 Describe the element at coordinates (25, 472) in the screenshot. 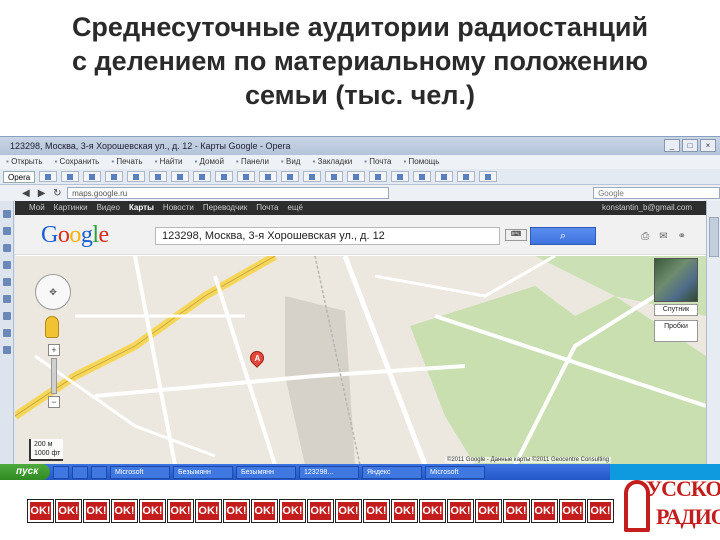

I see `start-button: пуск` at that location.